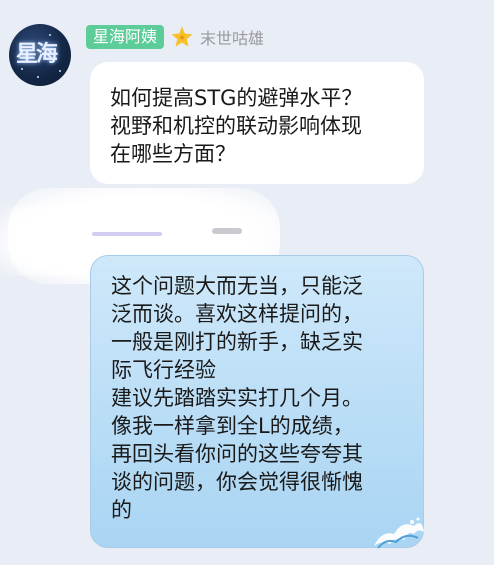 Image resolution: width=494 pixels, height=565 pixels. What do you see at coordinates (163, 370) in the screenshot?
I see `reply-line: 际飞行经验` at bounding box center [163, 370].